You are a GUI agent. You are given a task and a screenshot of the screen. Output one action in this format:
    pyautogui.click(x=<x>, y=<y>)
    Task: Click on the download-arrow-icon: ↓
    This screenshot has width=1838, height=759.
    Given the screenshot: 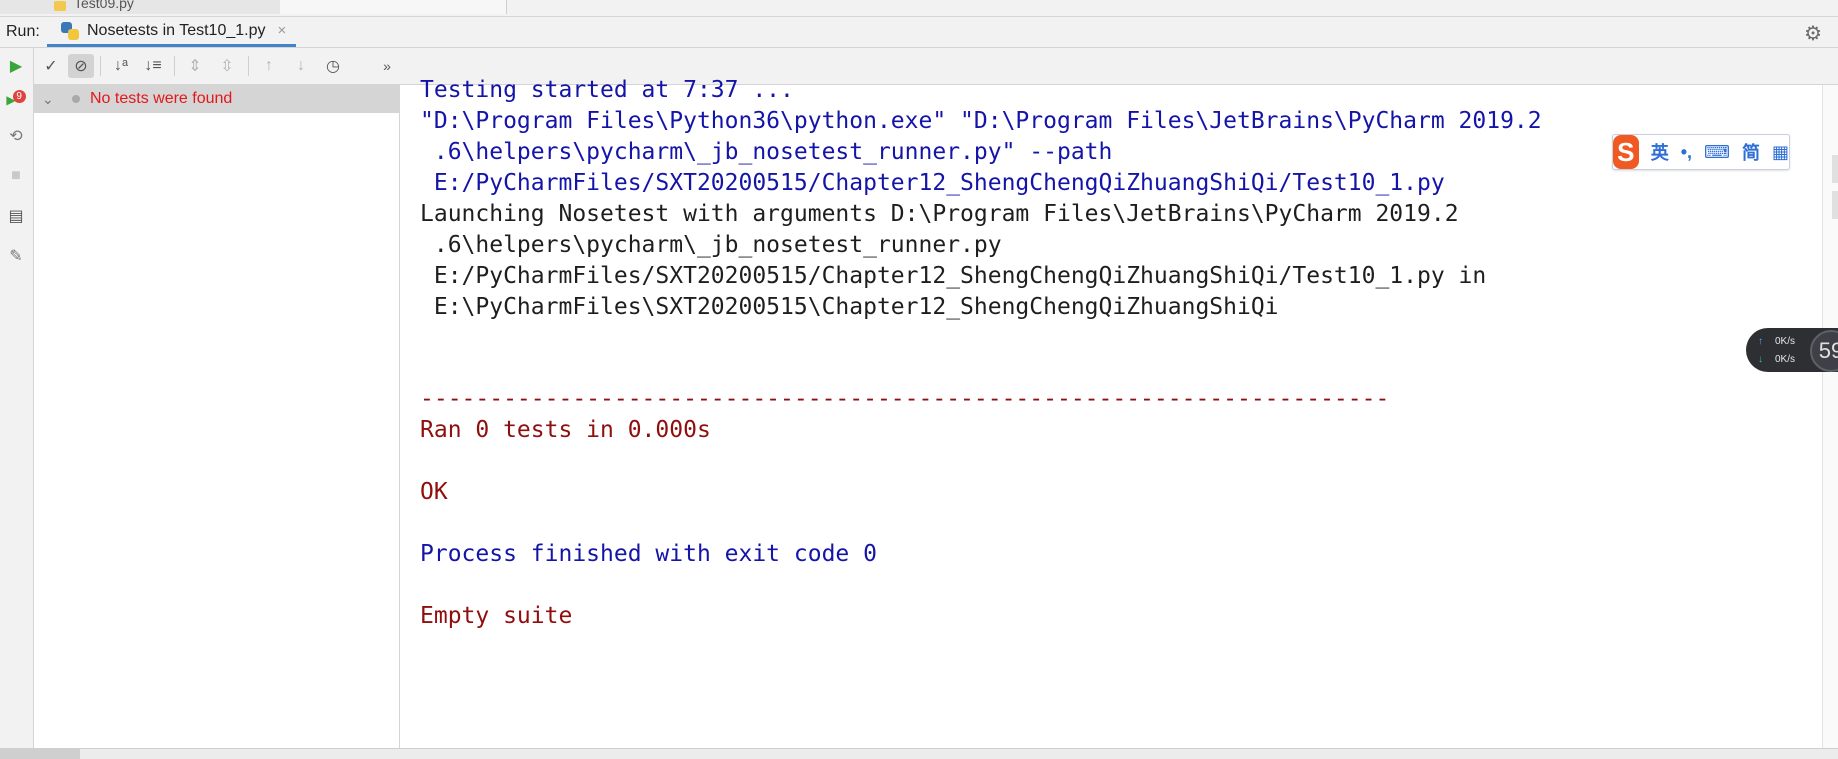 What is the action you would take?
    pyautogui.click(x=1760, y=359)
    